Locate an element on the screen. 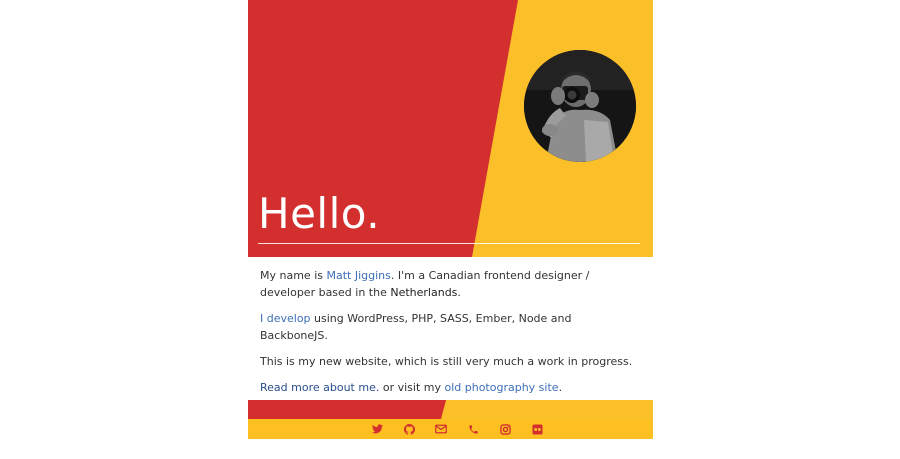 The width and height of the screenshot is (900, 459). photography-site-link: old photography site is located at coordinates (501, 387).